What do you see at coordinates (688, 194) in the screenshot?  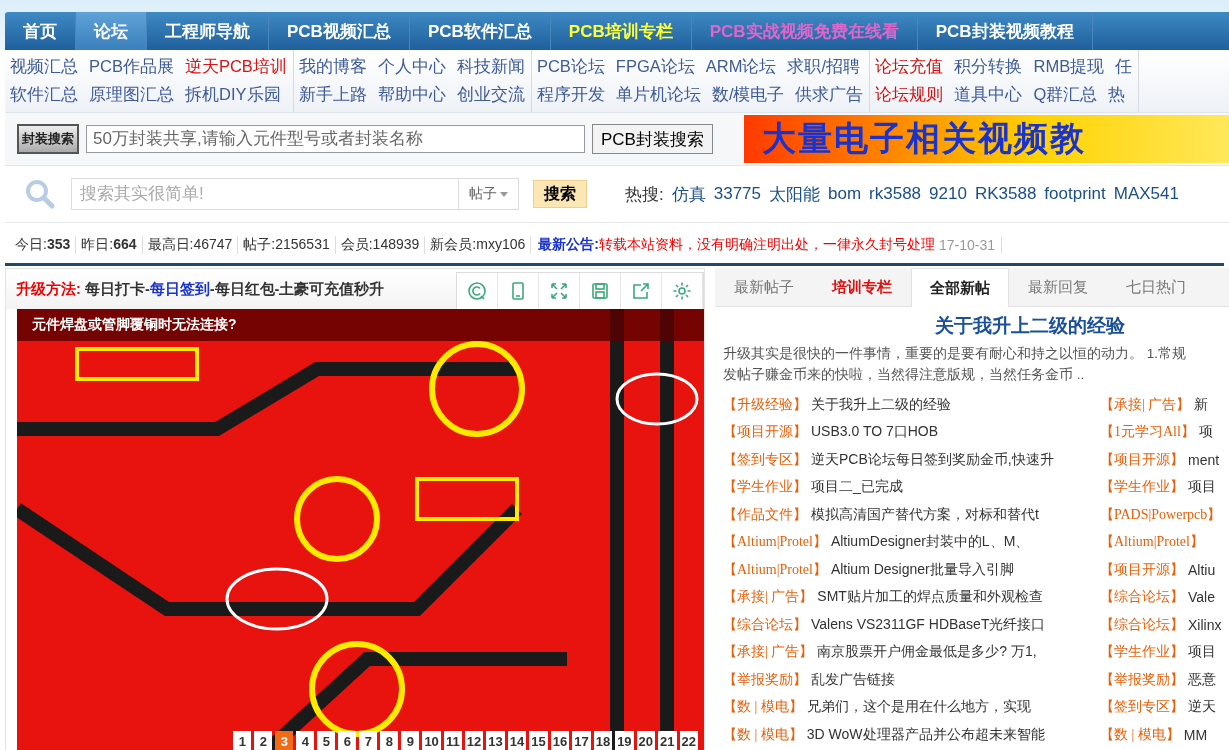 I see `hot-search-link: 仿真` at bounding box center [688, 194].